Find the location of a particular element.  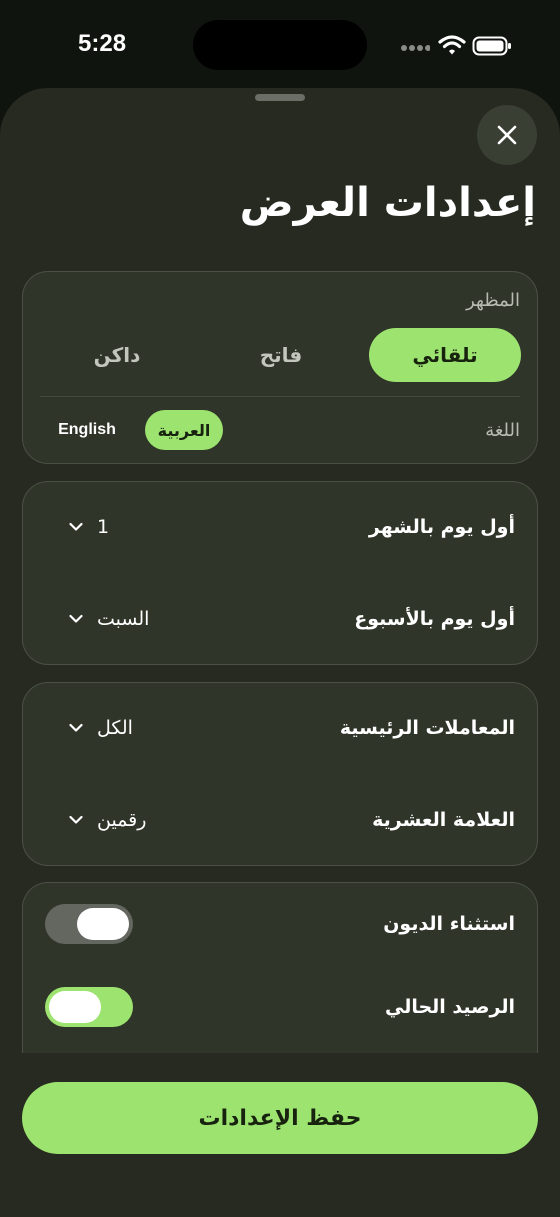

first-day-month-value: 1 is located at coordinates (103, 527).